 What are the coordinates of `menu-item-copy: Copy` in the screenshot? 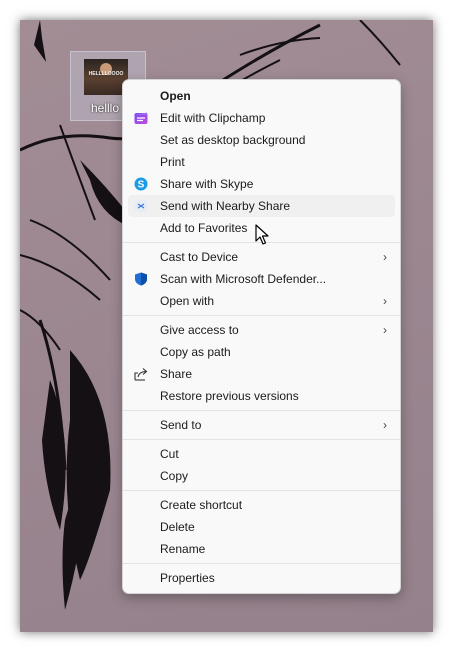 It's located at (261, 476).